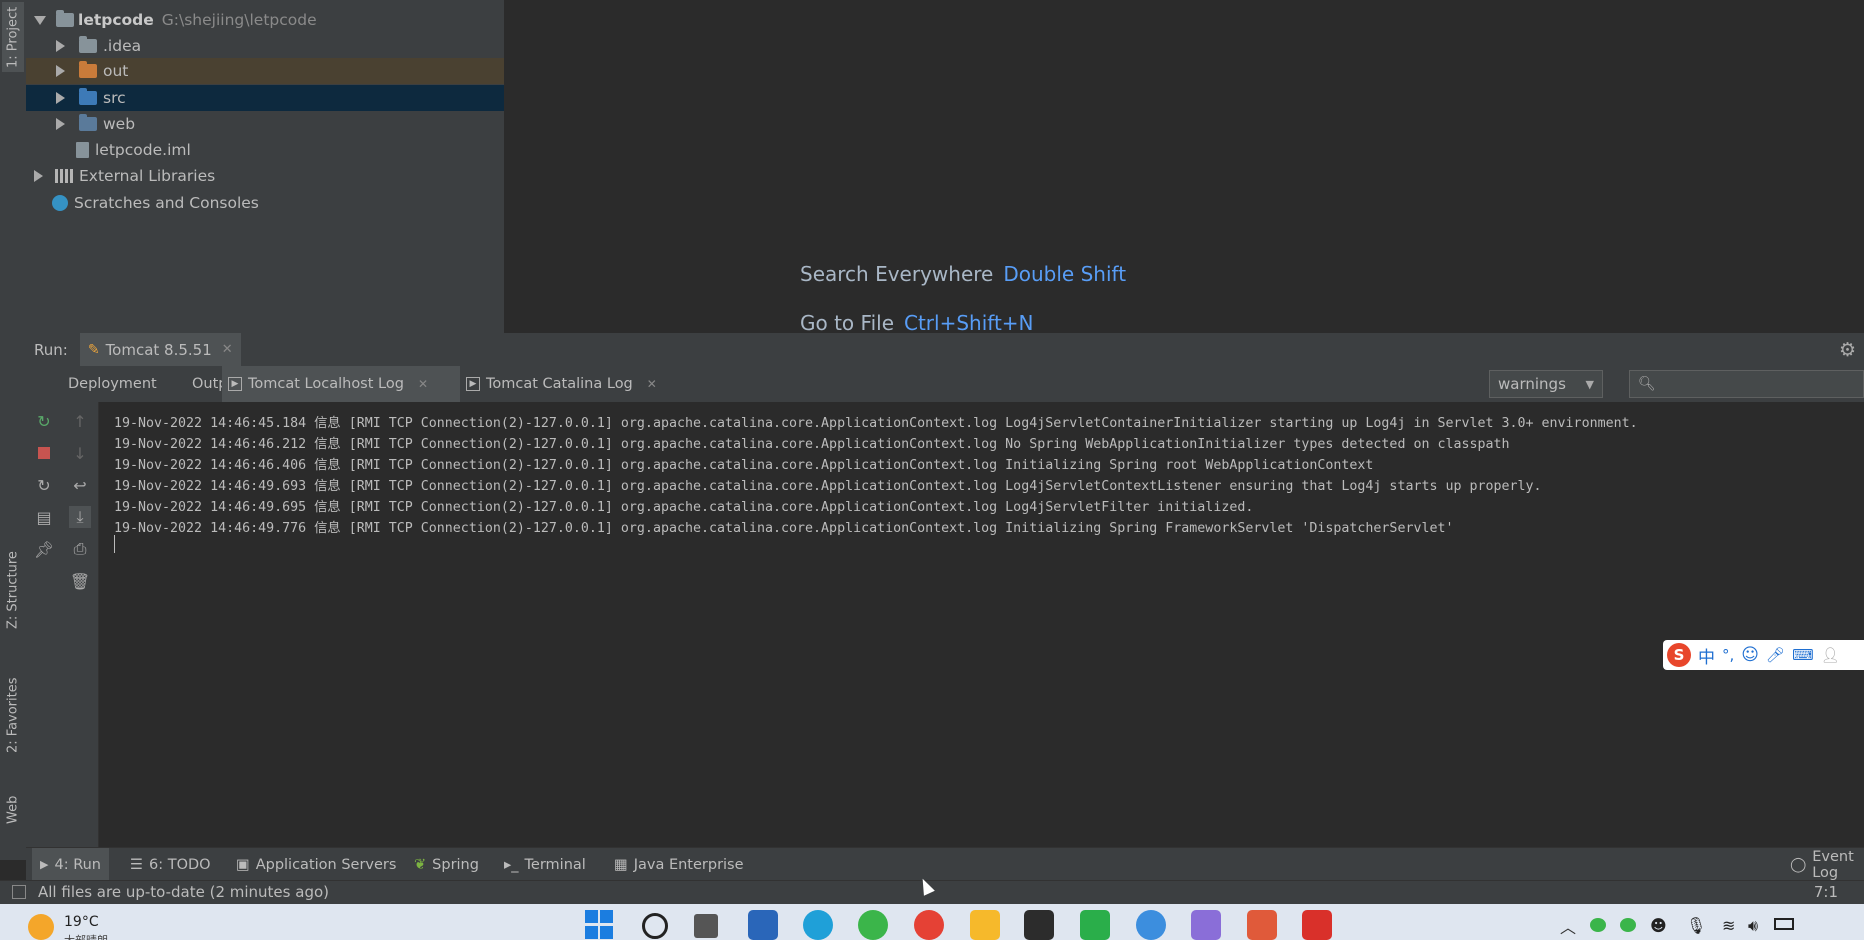  Describe the element at coordinates (1750, 655) in the screenshot. I see `emoji-icon: ☺` at that location.